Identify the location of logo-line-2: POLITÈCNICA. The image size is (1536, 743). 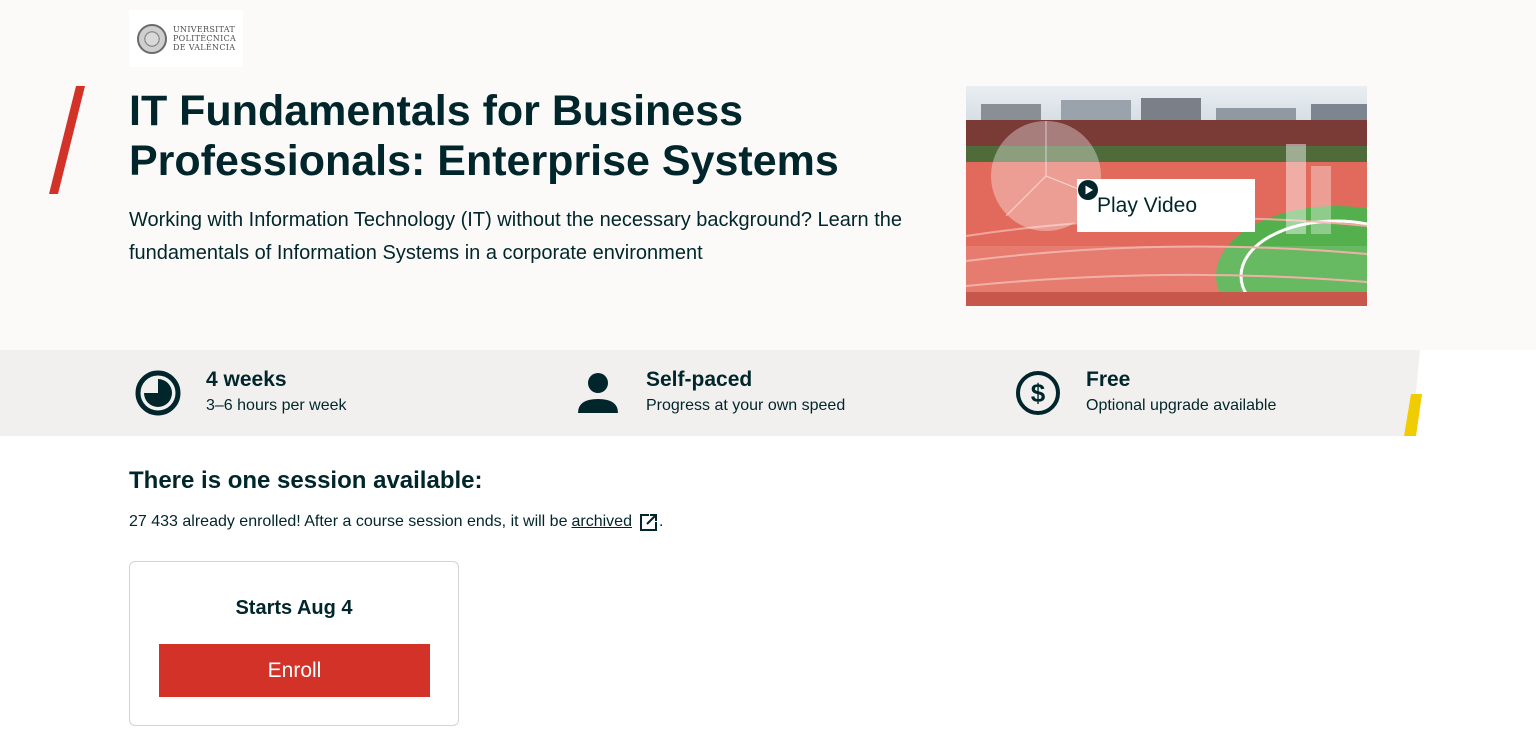
(205, 38).